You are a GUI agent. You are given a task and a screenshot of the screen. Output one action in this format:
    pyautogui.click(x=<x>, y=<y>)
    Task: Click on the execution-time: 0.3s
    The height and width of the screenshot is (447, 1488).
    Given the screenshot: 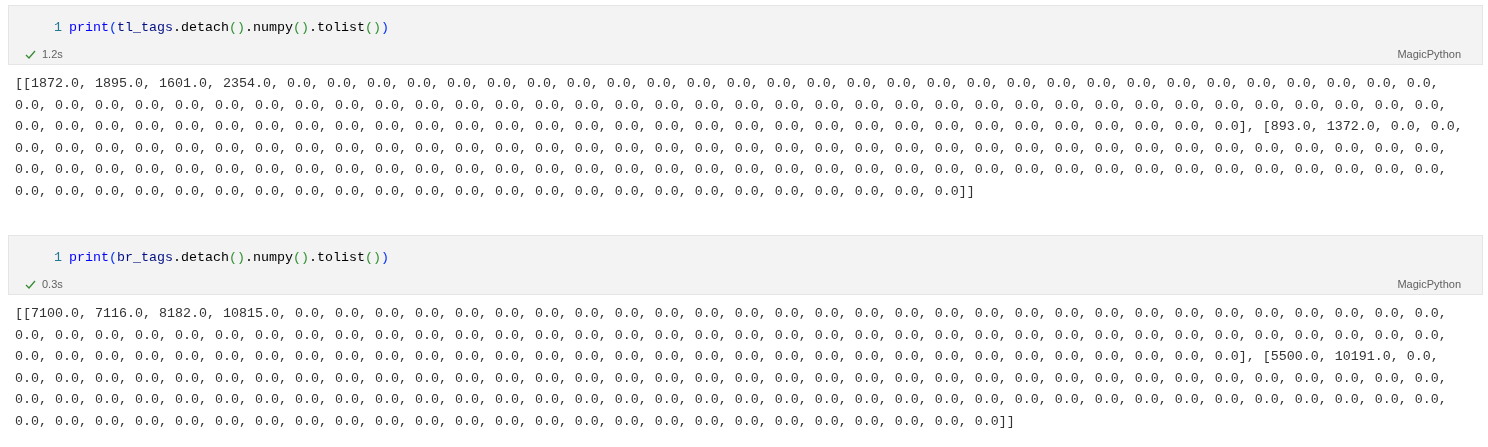 What is the action you would take?
    pyautogui.click(x=52, y=284)
    